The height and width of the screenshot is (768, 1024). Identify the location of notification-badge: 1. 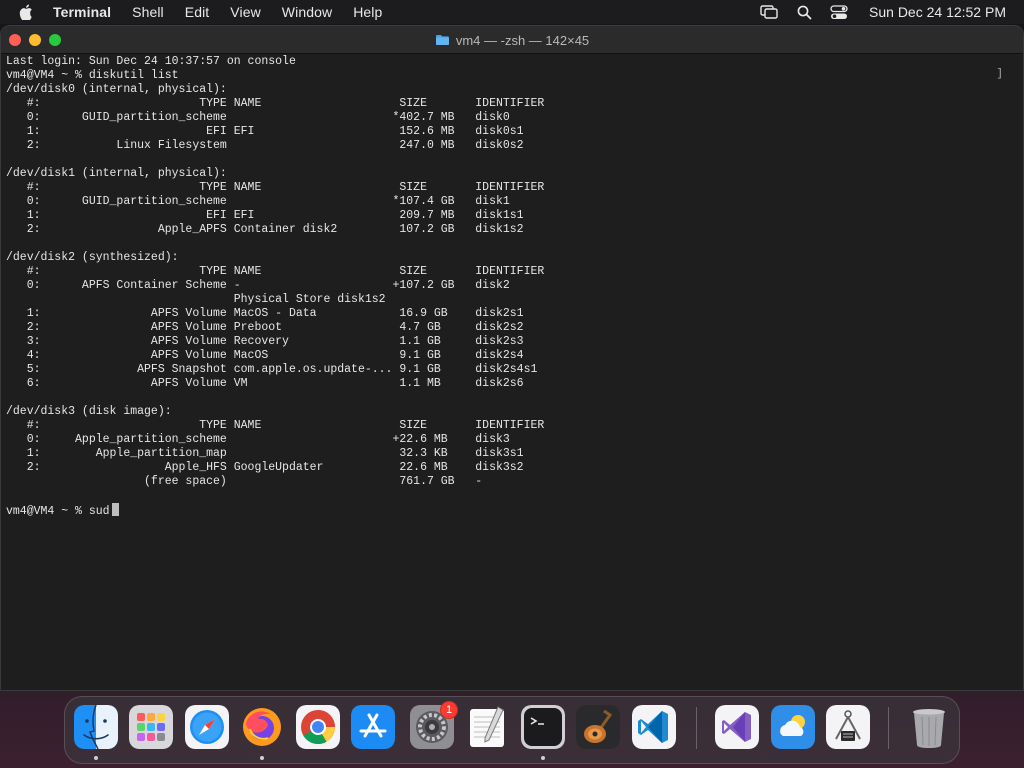
(449, 710).